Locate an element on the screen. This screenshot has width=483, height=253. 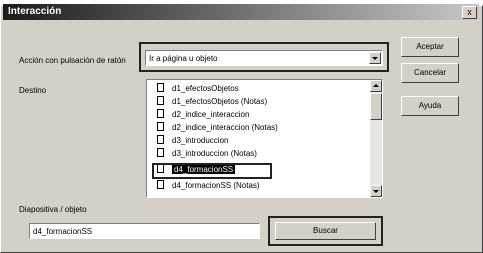
ayuda-button: Ayuda is located at coordinates (430, 106).